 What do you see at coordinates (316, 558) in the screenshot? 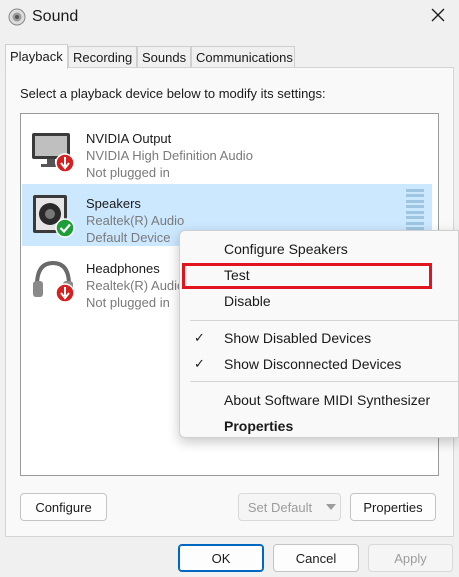
I see `cancel-button: Cancel` at bounding box center [316, 558].